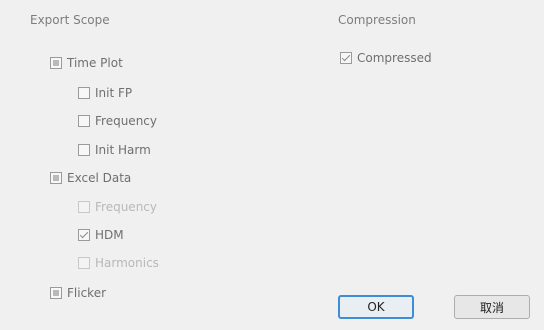  Describe the element at coordinates (87, 293) in the screenshot. I see `checkbox-label: Flicker` at that location.